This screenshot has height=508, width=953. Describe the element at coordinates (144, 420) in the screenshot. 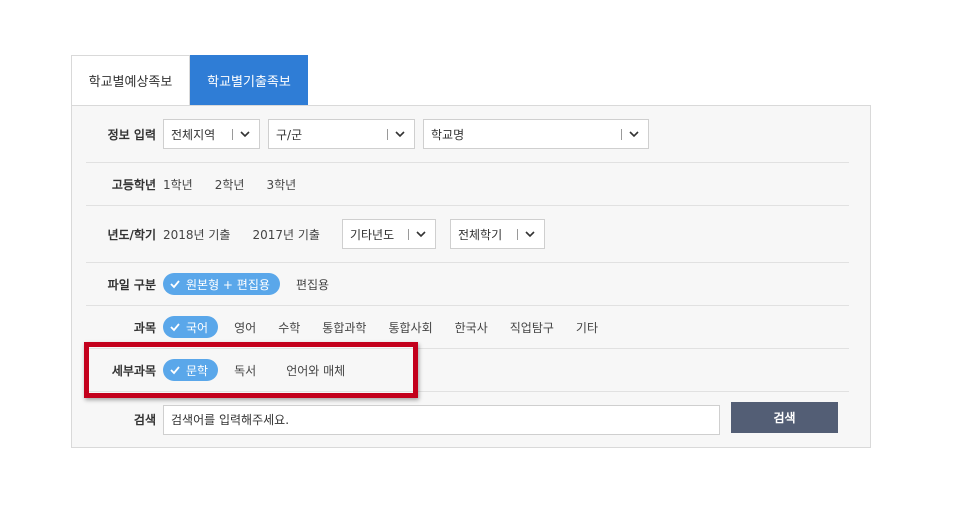

I see `search-row-label: 검색` at that location.